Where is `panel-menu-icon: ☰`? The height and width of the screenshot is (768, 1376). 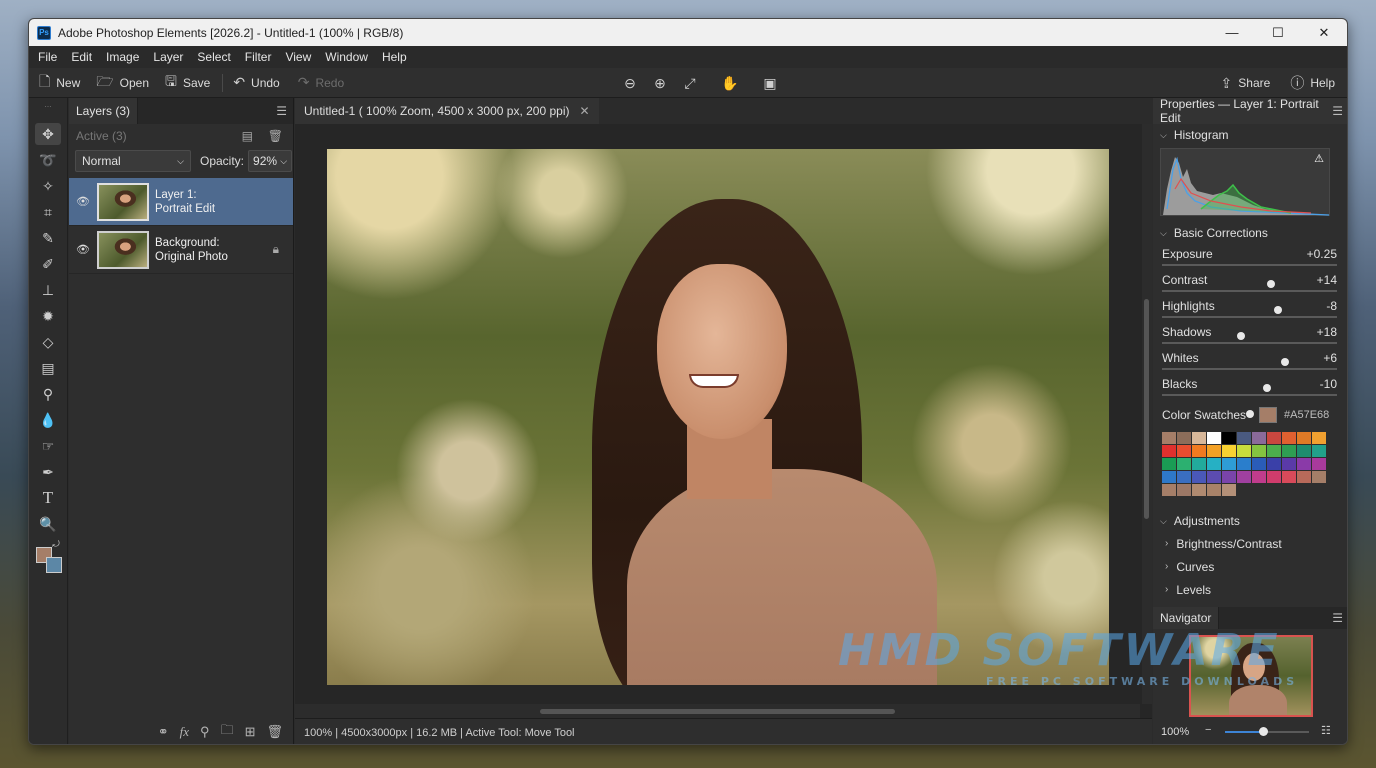 panel-menu-icon: ☰ is located at coordinates (1337, 618).